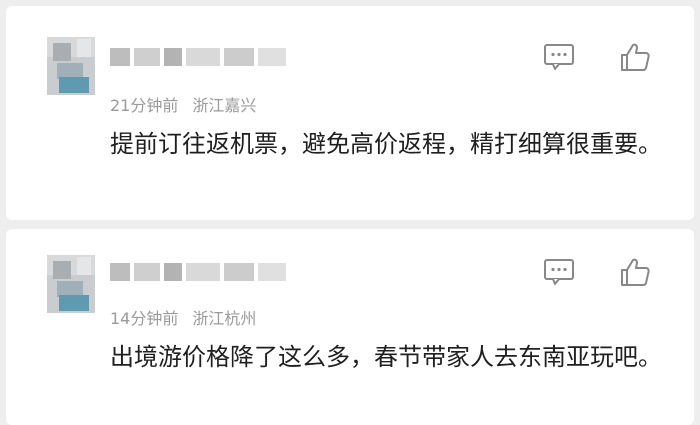  I want to click on comment-time: 14分钟前, so click(144, 318).